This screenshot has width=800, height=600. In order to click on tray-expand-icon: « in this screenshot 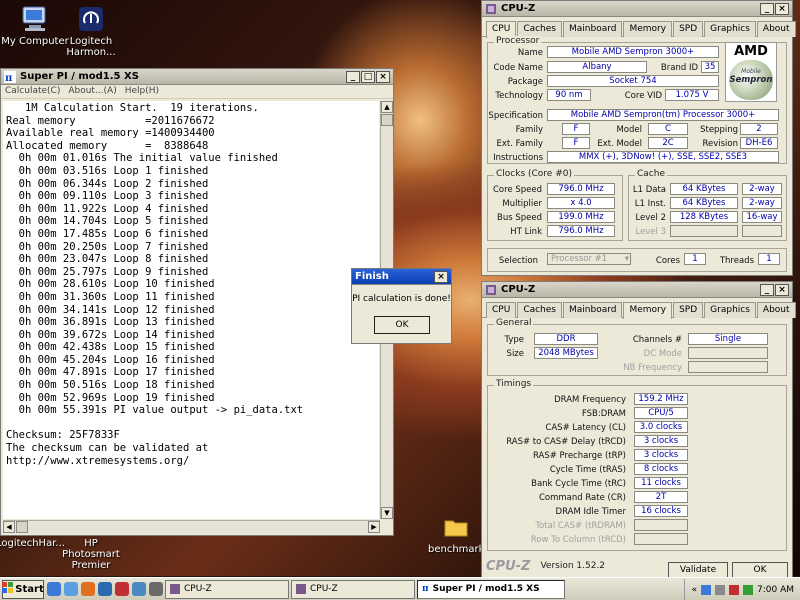, I will do `click(694, 590)`.